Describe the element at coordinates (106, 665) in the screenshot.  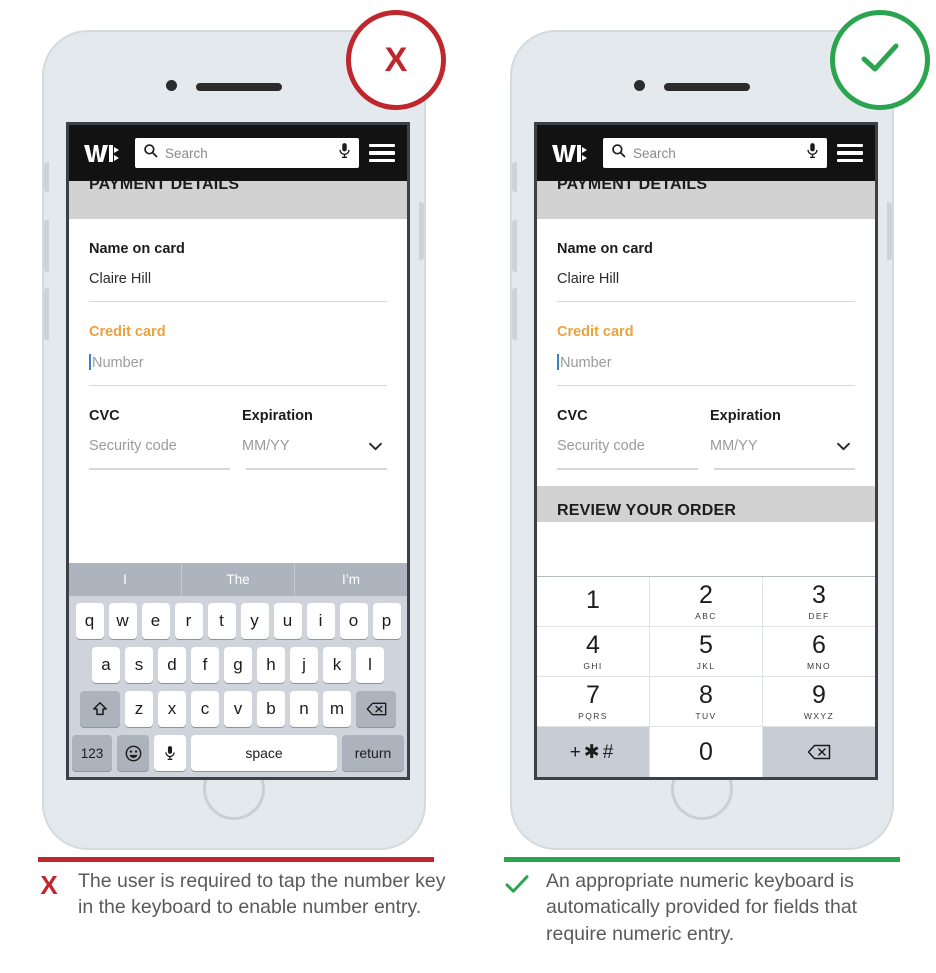
I see `key-a: a` at that location.